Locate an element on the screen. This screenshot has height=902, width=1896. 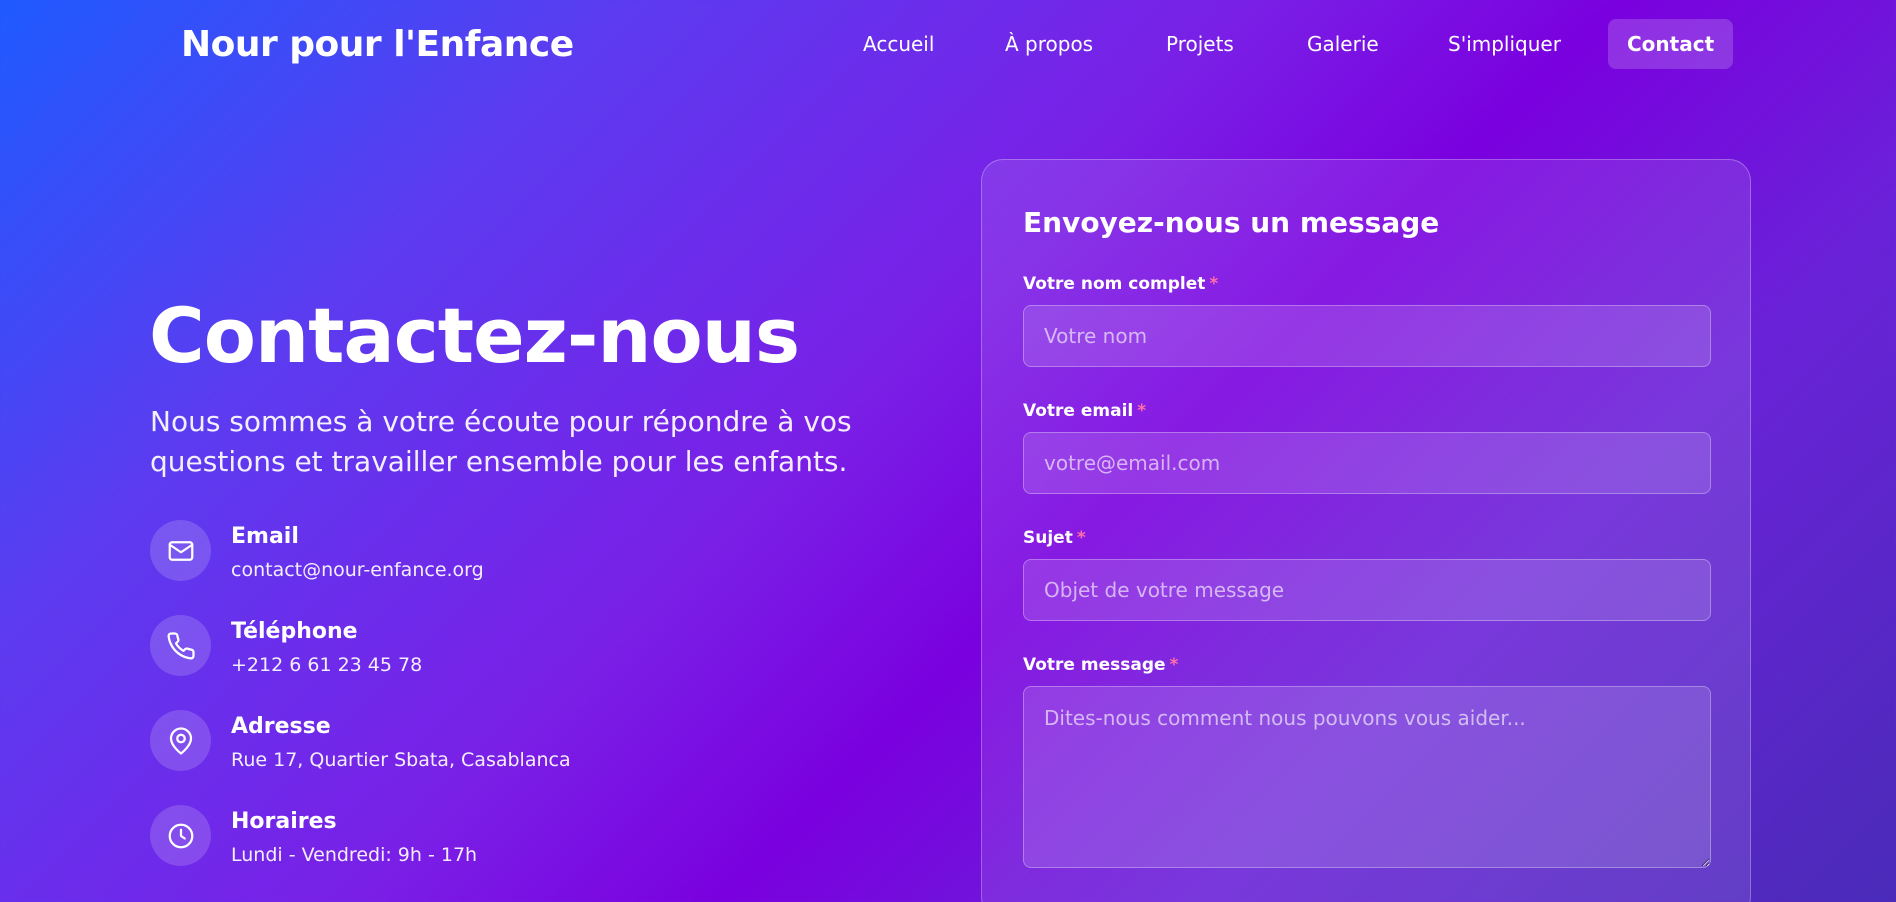
nav-galerie: Galerie is located at coordinates (1343, 44).